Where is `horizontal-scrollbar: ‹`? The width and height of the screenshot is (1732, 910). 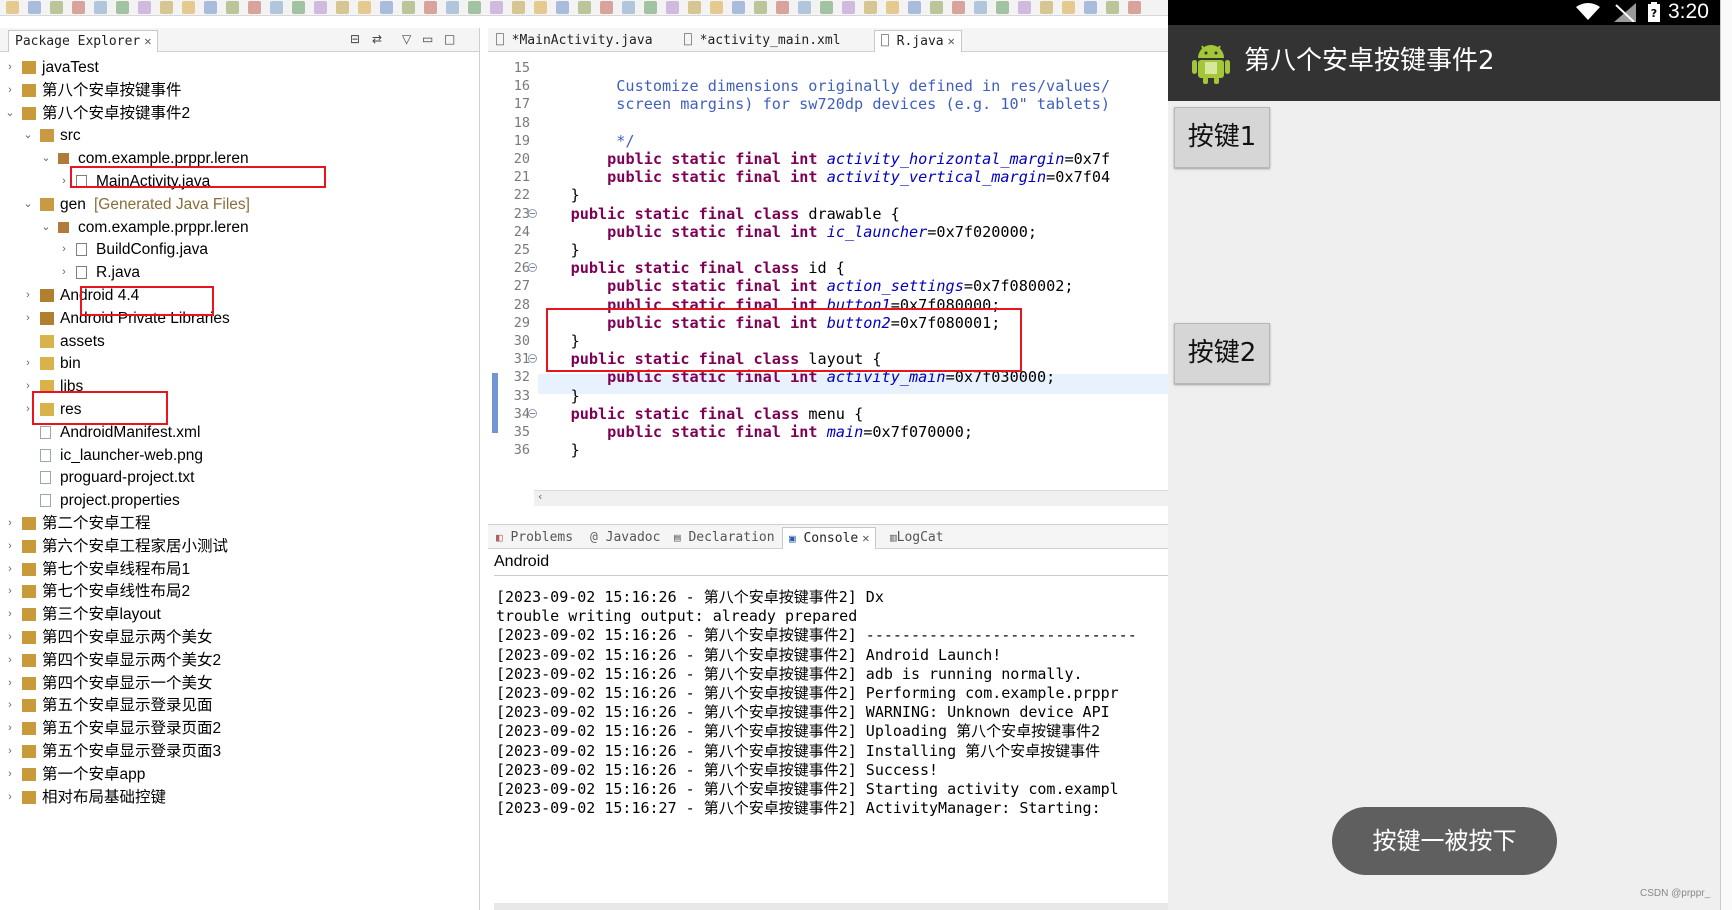
horizontal-scrollbar: ‹ is located at coordinates (851, 498).